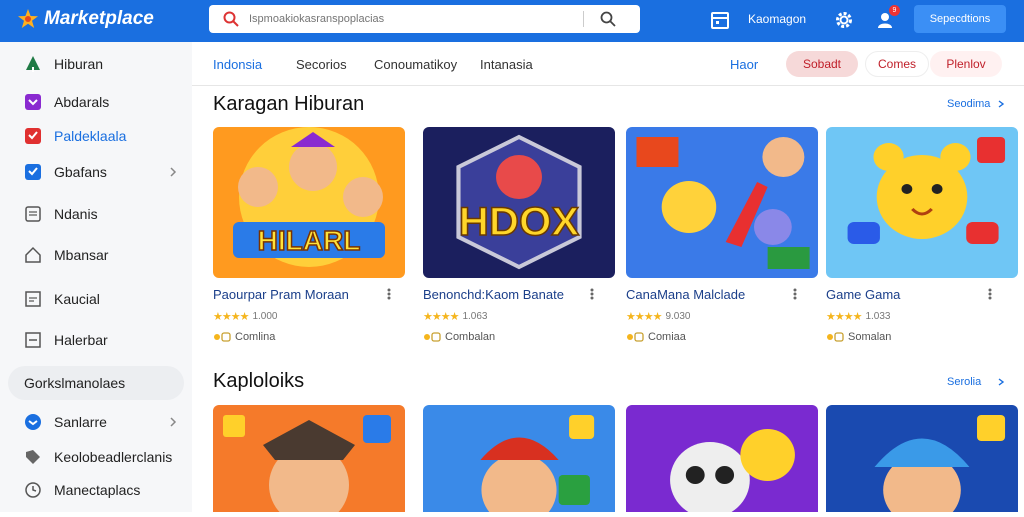 The image size is (1024, 517). I want to click on app-category: Combalan, so click(459, 337).